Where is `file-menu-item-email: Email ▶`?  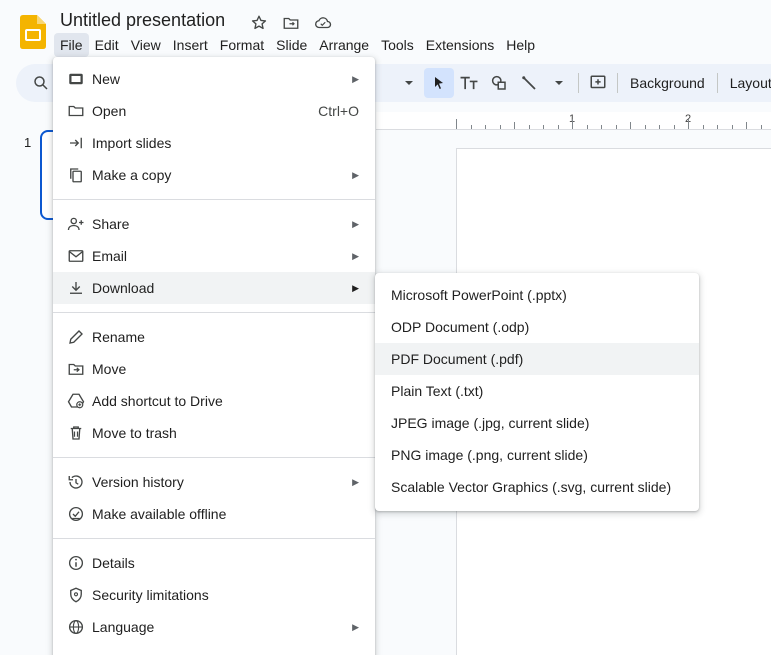
file-menu-item-email: Email ▶ is located at coordinates (214, 256).